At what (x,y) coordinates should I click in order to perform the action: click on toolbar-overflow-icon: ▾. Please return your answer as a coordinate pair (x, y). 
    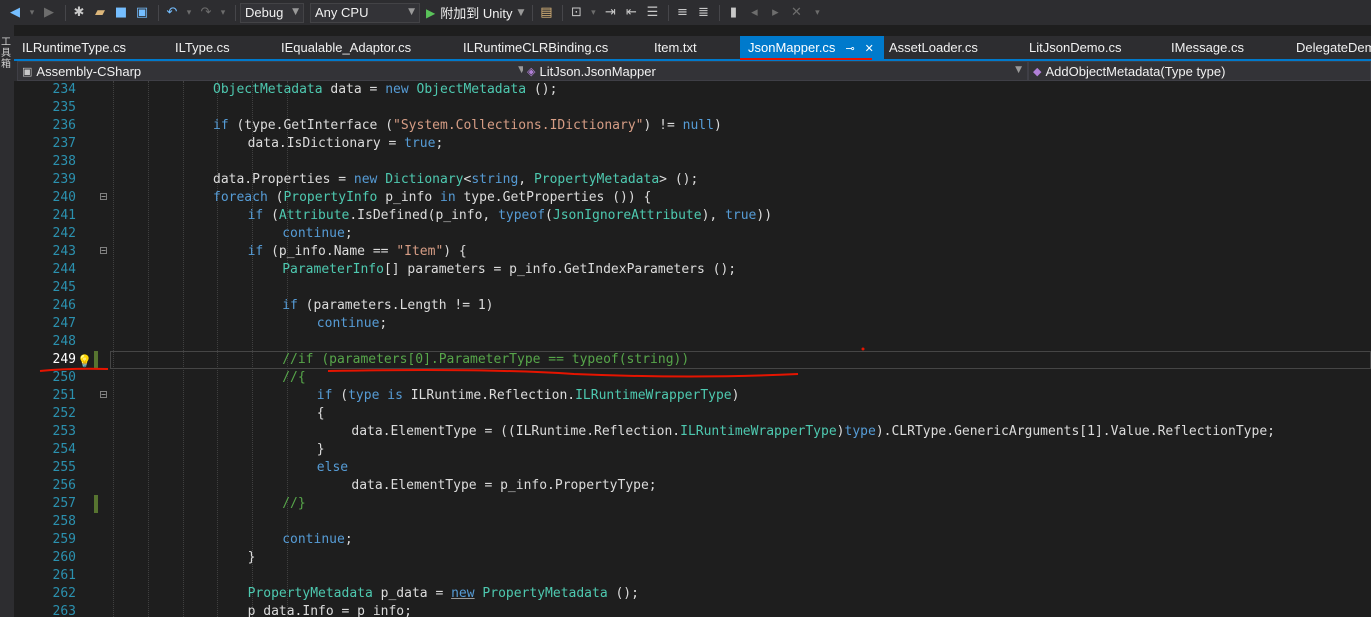
    Looking at the image, I should click on (817, 13).